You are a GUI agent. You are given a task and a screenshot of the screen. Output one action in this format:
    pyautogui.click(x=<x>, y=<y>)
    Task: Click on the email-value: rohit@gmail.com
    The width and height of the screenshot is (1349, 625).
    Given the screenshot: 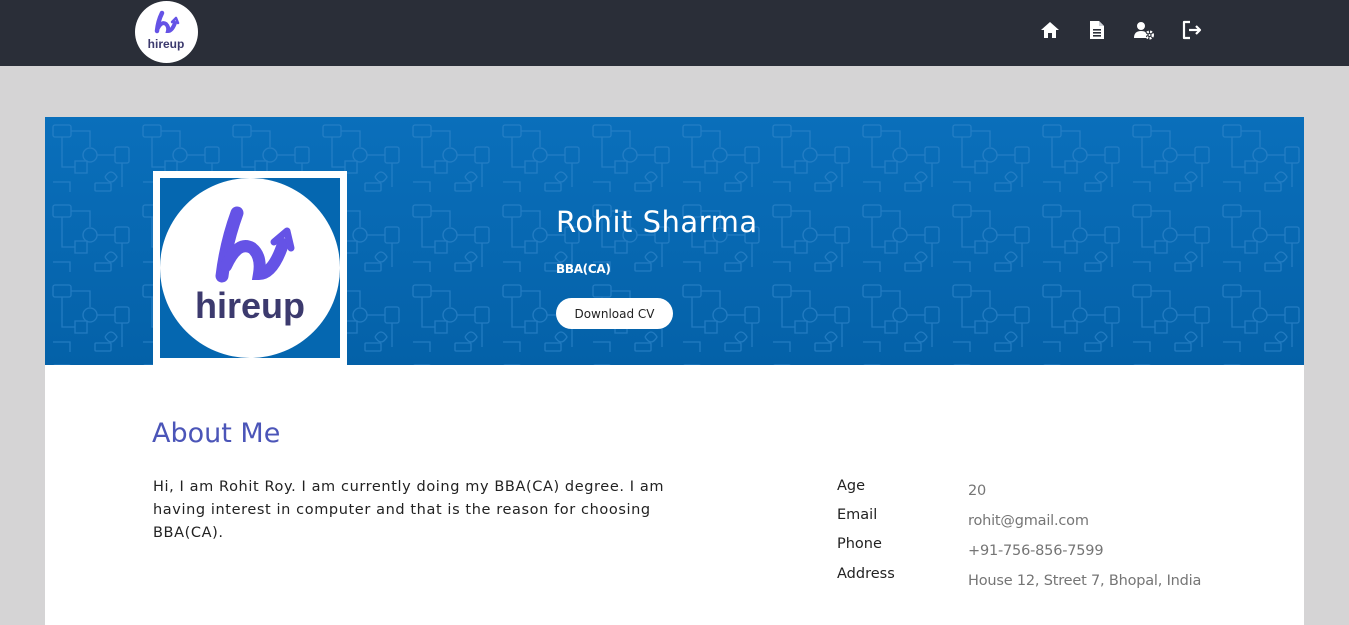 What is the action you would take?
    pyautogui.click(x=1028, y=521)
    